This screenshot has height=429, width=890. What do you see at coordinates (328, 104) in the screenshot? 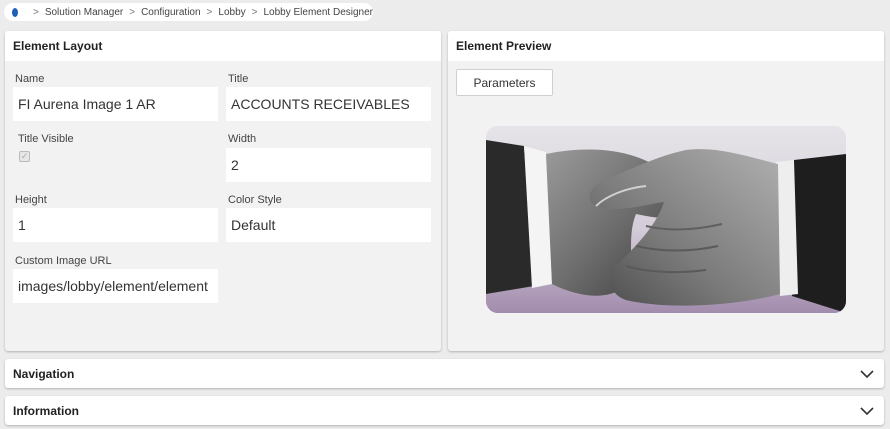
I see `title-field: ACCOUNTS RECEIVABLES` at bounding box center [328, 104].